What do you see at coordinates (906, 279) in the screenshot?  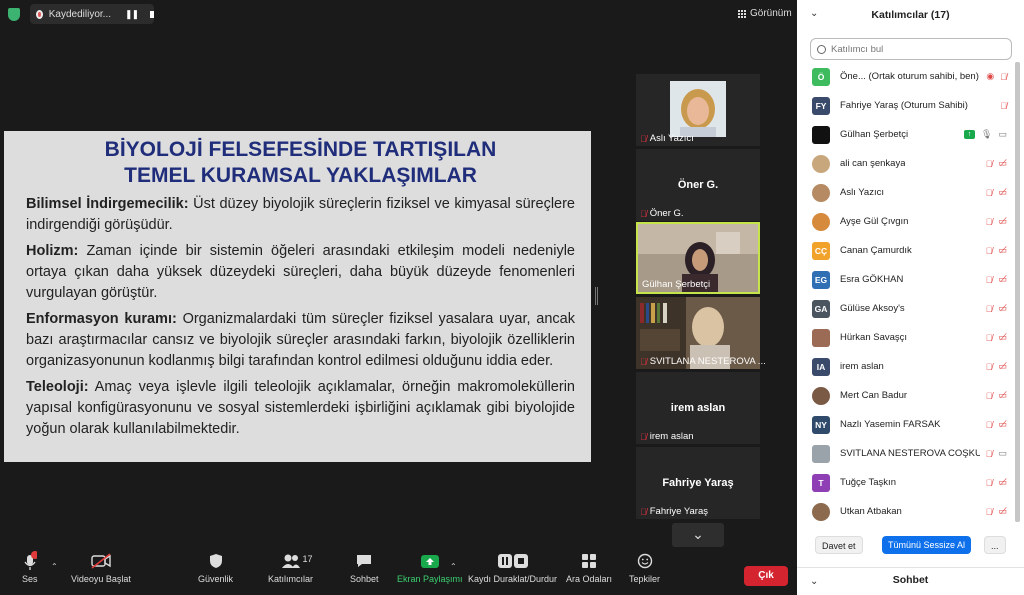 I see `participant-row: EG Esra GÖKHAN 🎙̸ ▭̸` at bounding box center [906, 279].